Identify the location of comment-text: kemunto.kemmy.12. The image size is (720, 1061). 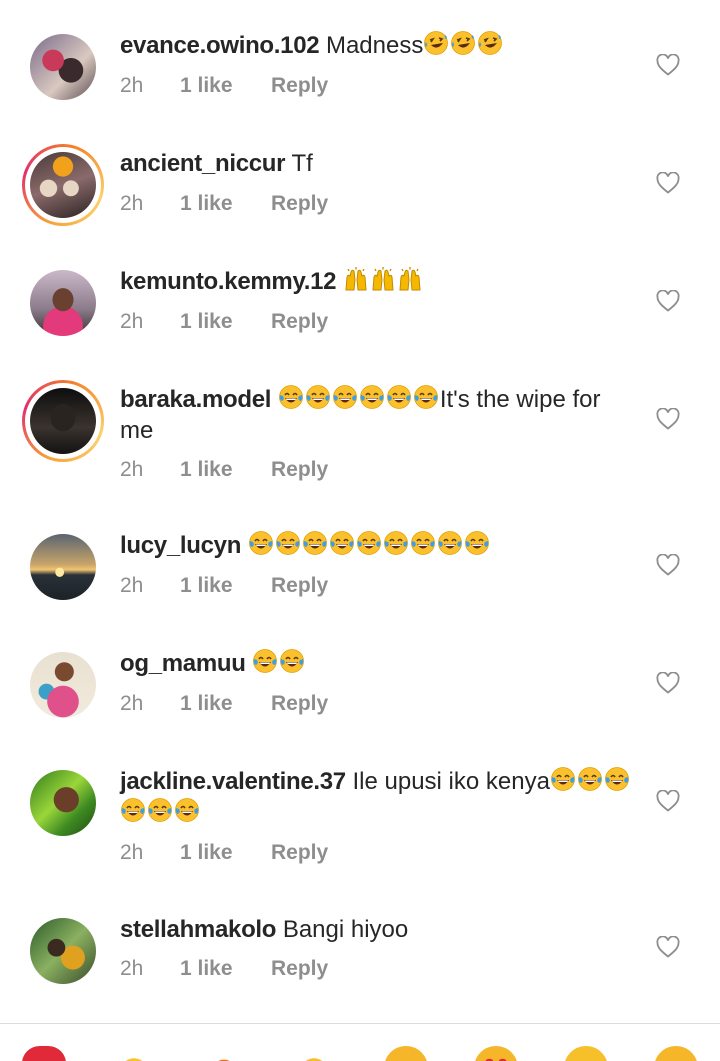
(380, 281).